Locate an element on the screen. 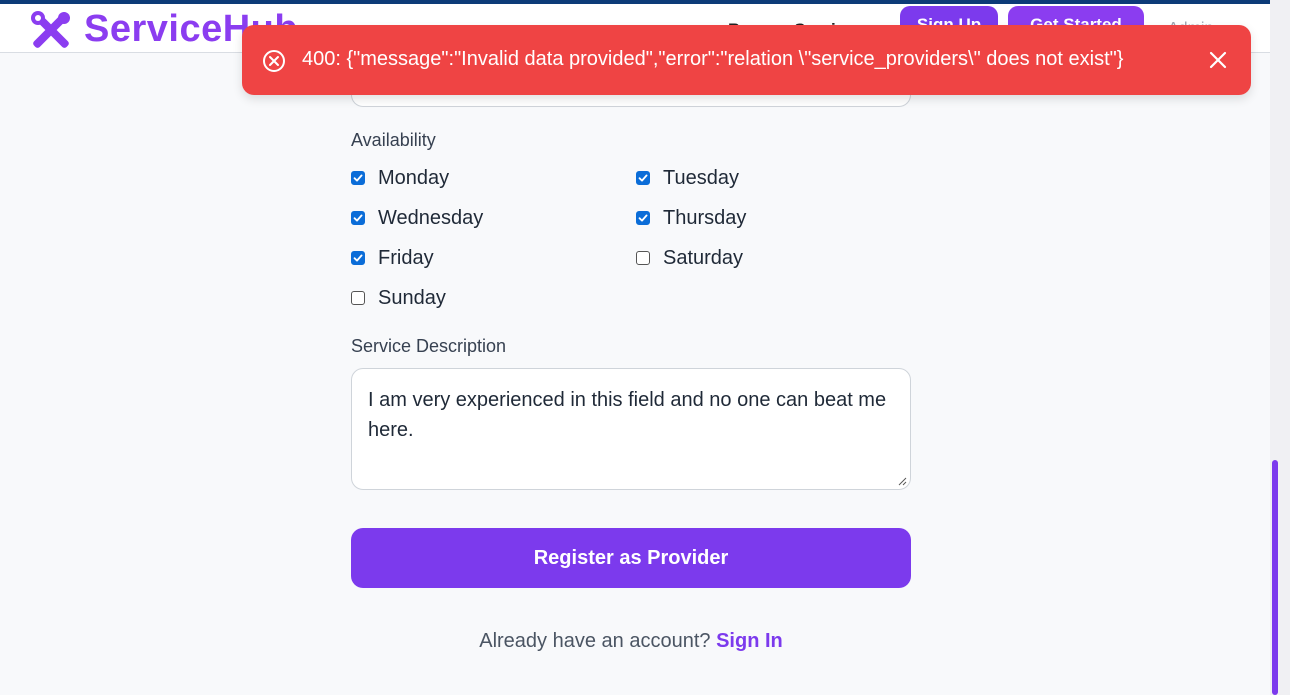 This screenshot has height=695, width=1290. signin-prompt-text: Already have an account? is located at coordinates (595, 641).